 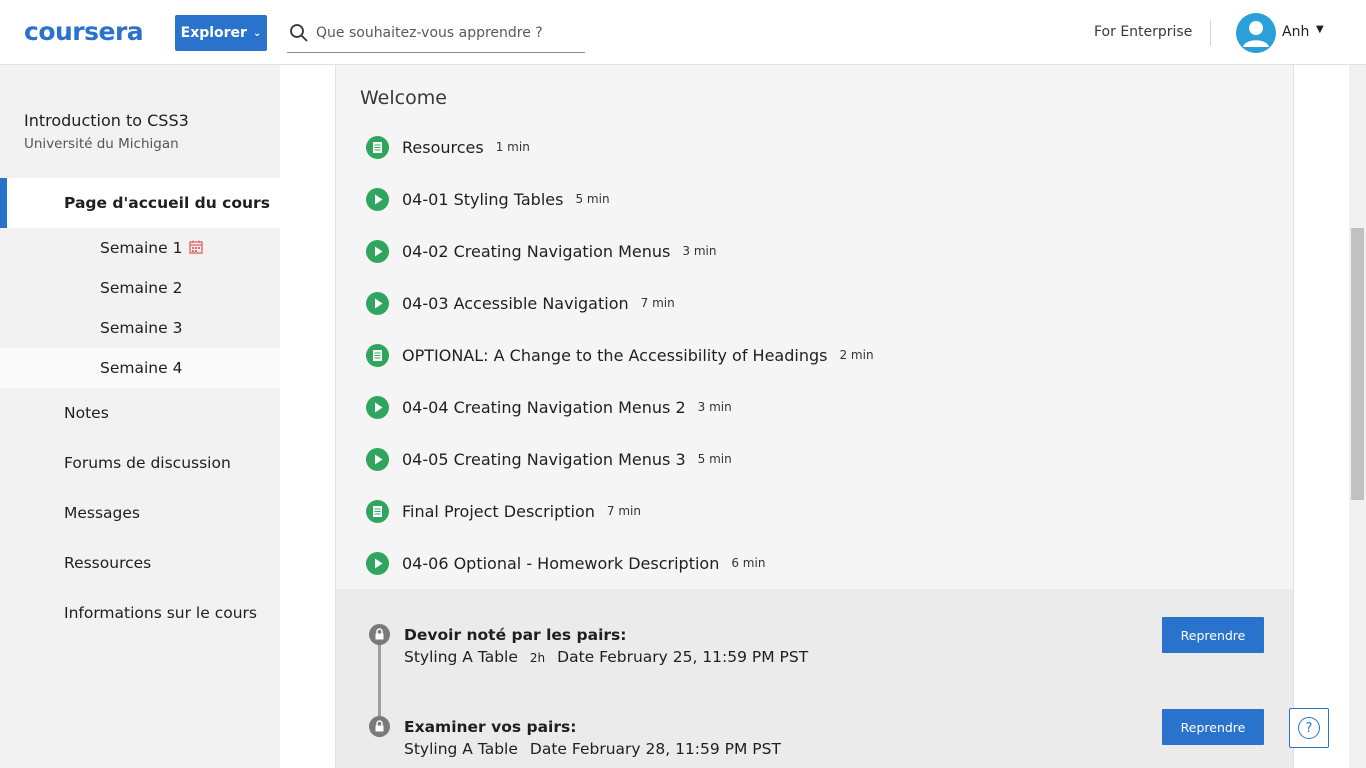 I want to click on lesson-title: 04-05 Creating Navigation Menus 3, so click(x=544, y=459).